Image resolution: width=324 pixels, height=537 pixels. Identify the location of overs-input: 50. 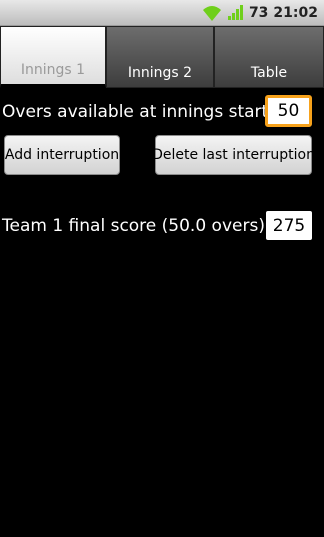
(288, 111).